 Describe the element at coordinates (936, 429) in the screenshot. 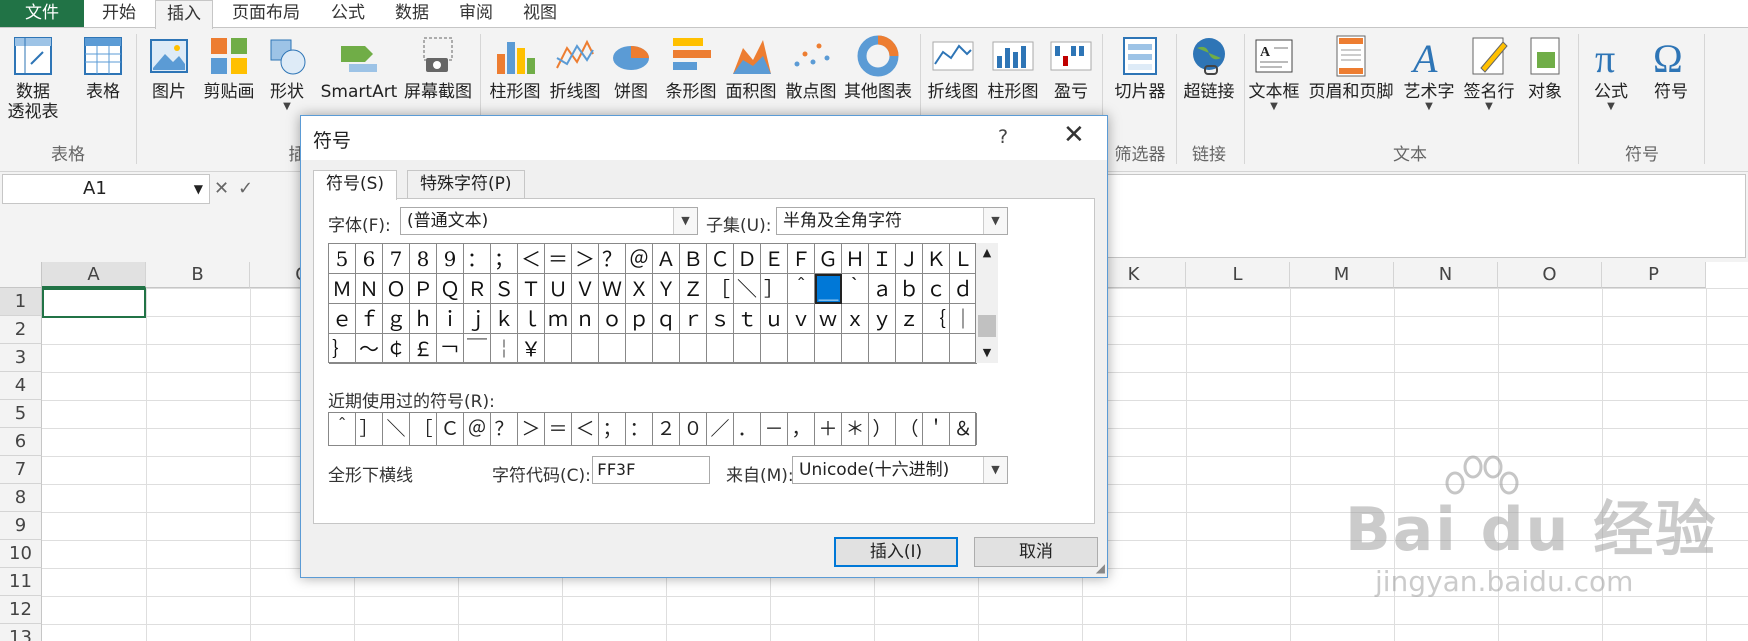

I see `recent-symbol-cell: ＇` at that location.